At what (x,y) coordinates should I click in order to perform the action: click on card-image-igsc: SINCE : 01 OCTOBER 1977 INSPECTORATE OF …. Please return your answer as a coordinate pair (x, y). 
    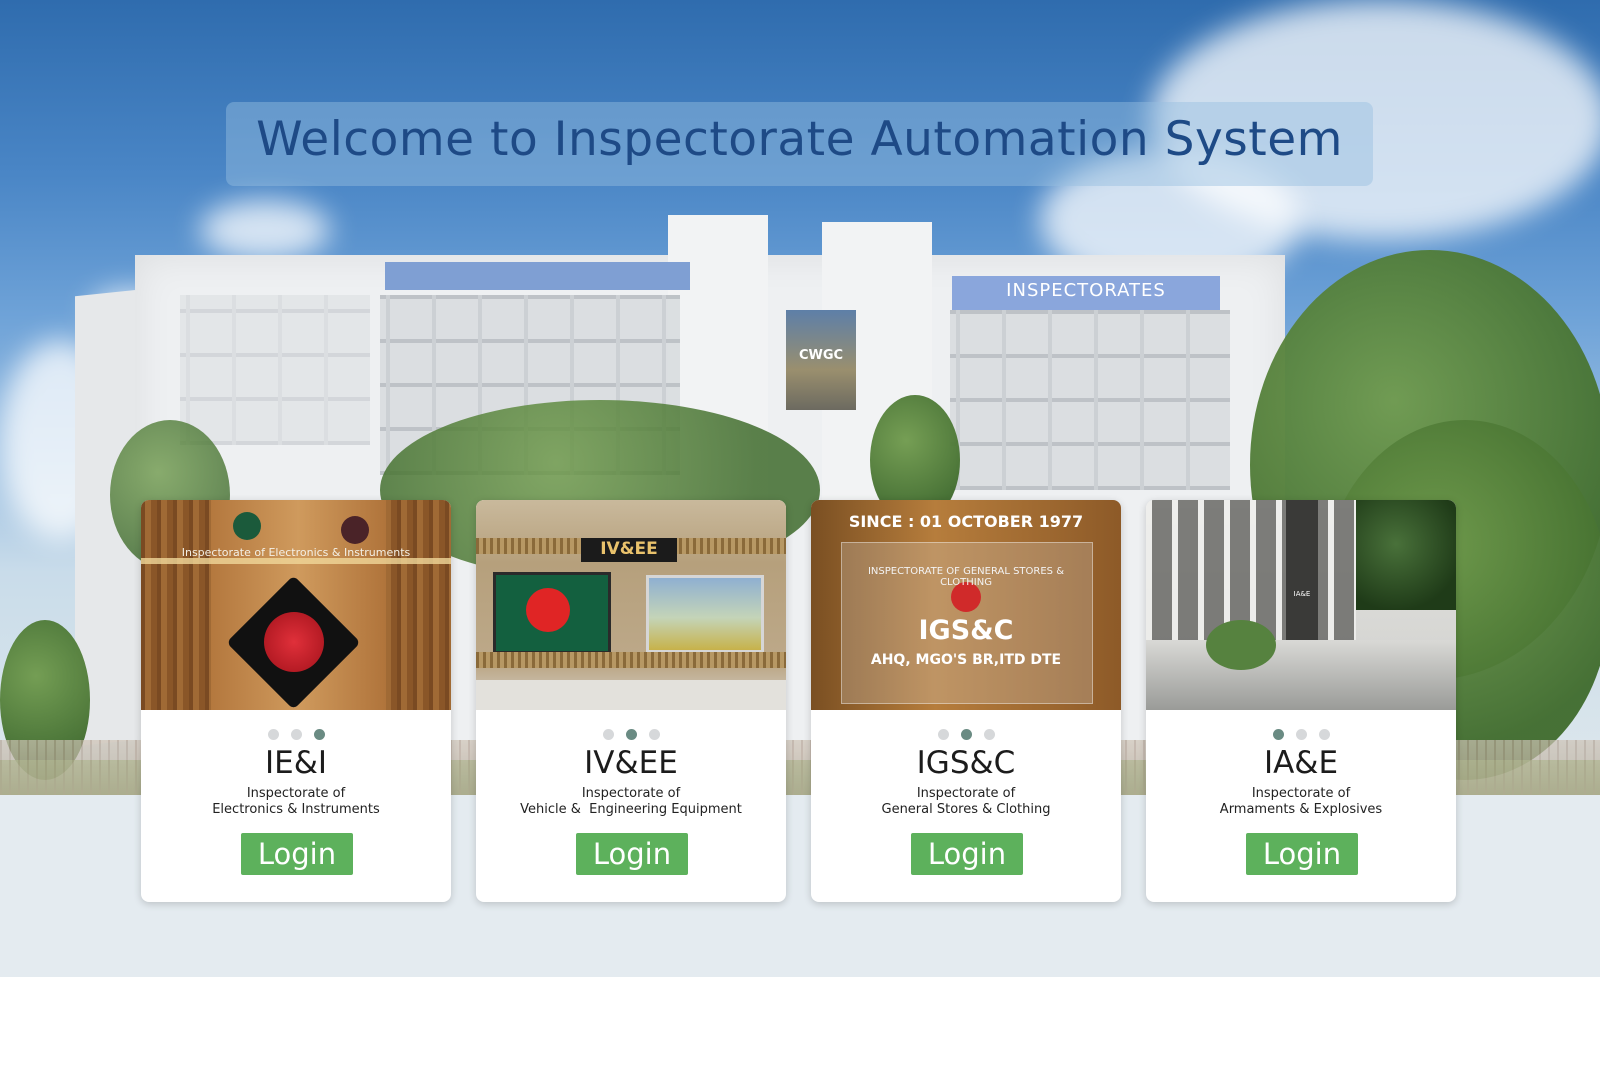
    Looking at the image, I should click on (966, 605).